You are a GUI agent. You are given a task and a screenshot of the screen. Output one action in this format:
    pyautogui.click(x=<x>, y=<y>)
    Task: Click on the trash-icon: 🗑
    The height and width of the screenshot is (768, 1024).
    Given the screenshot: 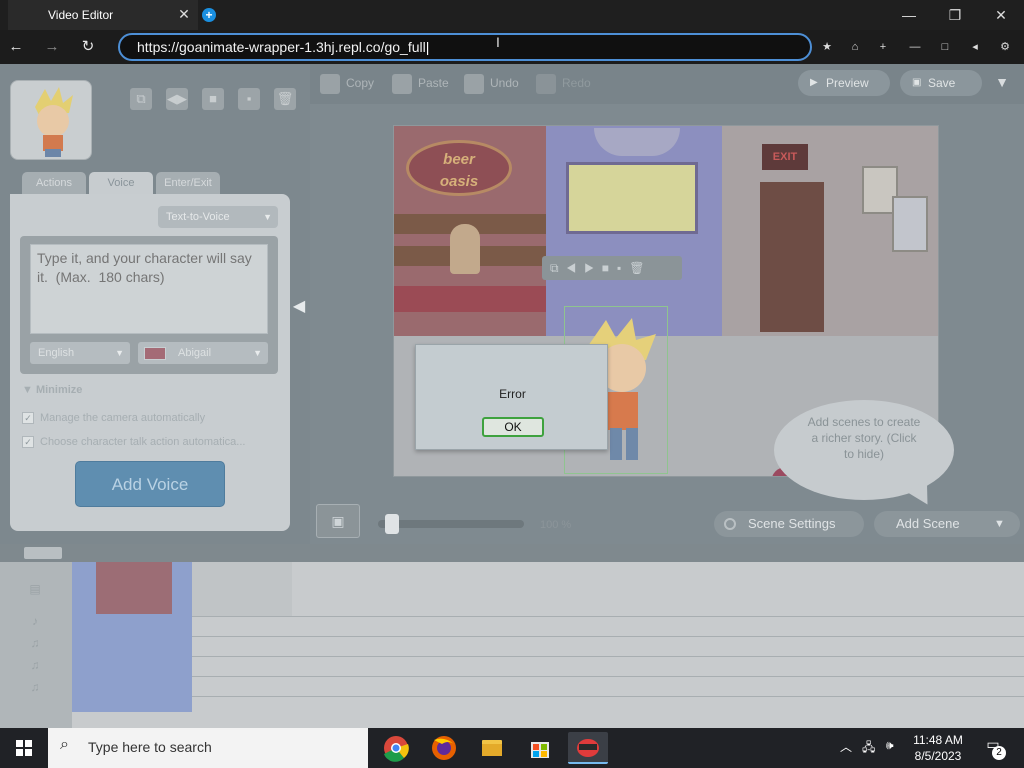 What is the action you would take?
    pyautogui.click(x=285, y=99)
    